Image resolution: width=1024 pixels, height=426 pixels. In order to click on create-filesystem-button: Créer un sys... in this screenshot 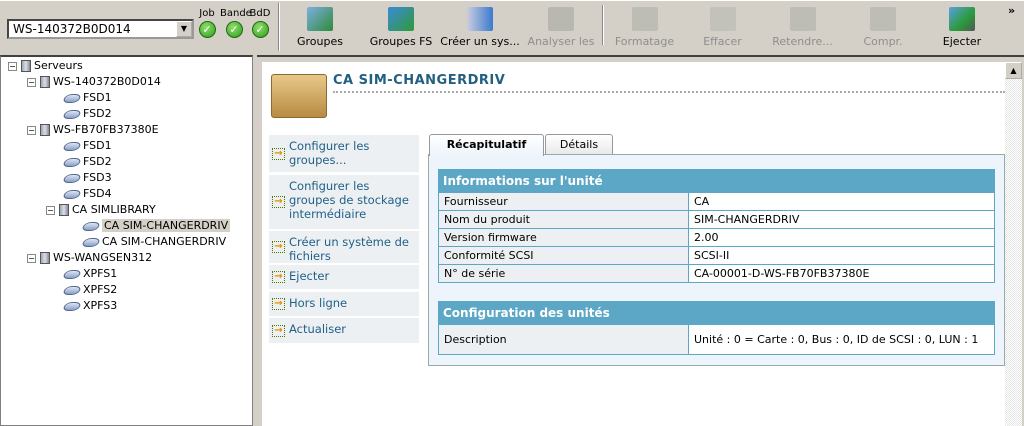, I will do `click(480, 28)`.